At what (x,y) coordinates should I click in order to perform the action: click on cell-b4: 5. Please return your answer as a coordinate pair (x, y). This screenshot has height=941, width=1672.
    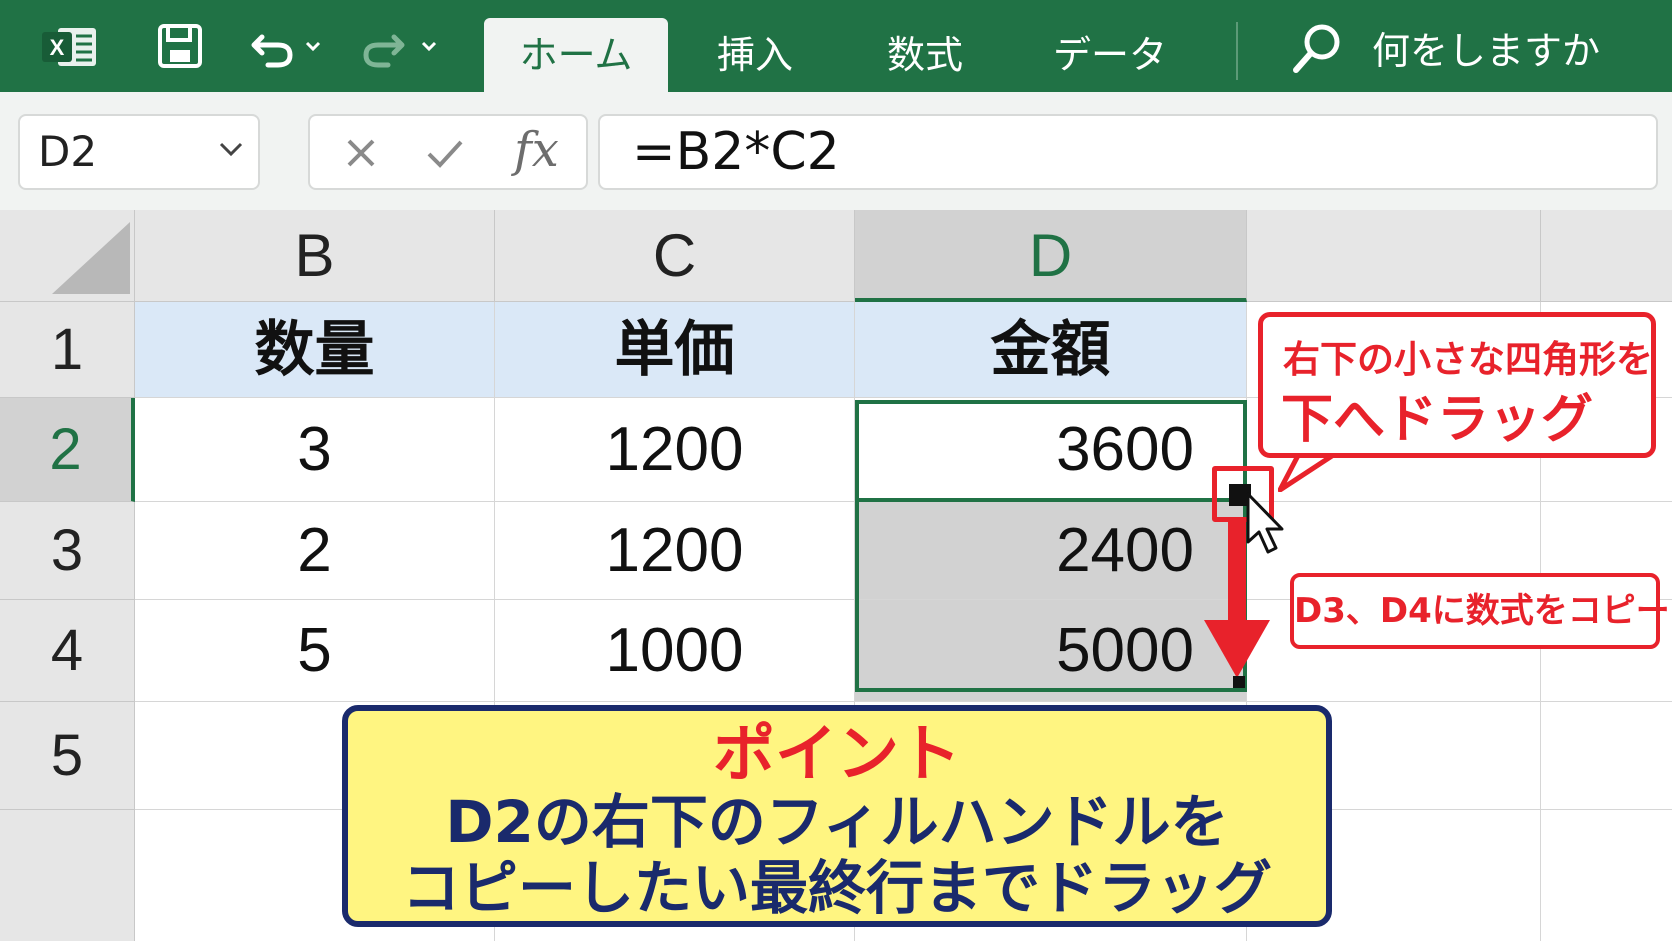
    Looking at the image, I should click on (315, 651).